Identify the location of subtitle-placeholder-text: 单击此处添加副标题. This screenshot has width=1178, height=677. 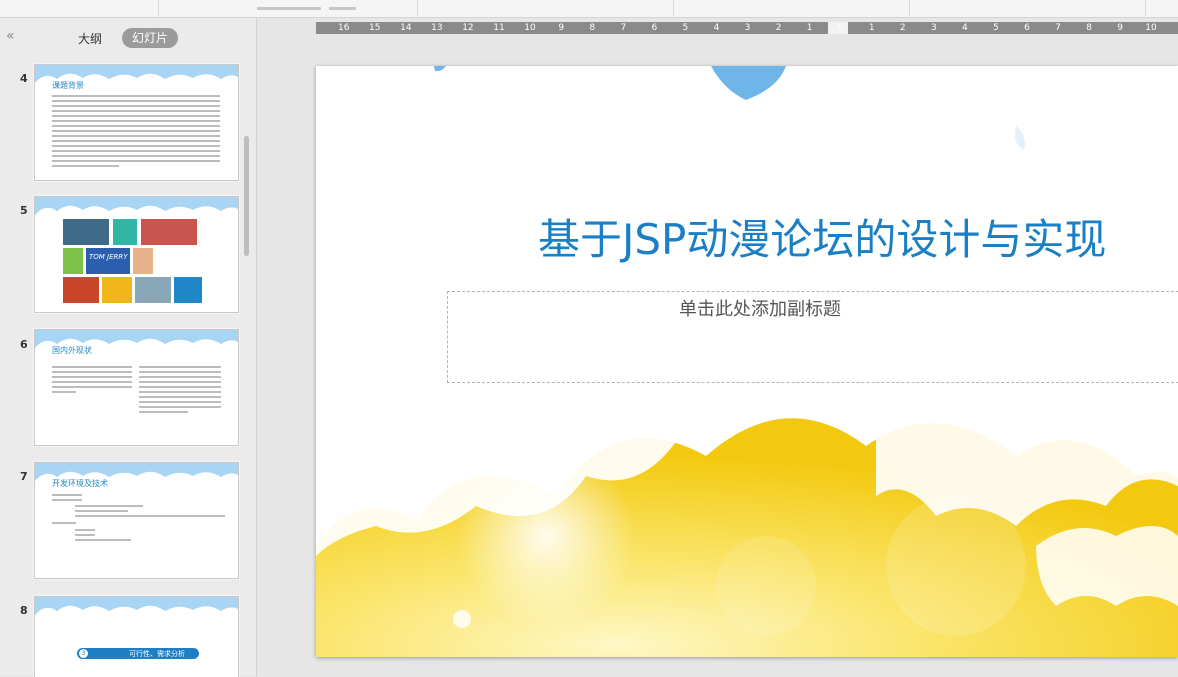
(760, 309).